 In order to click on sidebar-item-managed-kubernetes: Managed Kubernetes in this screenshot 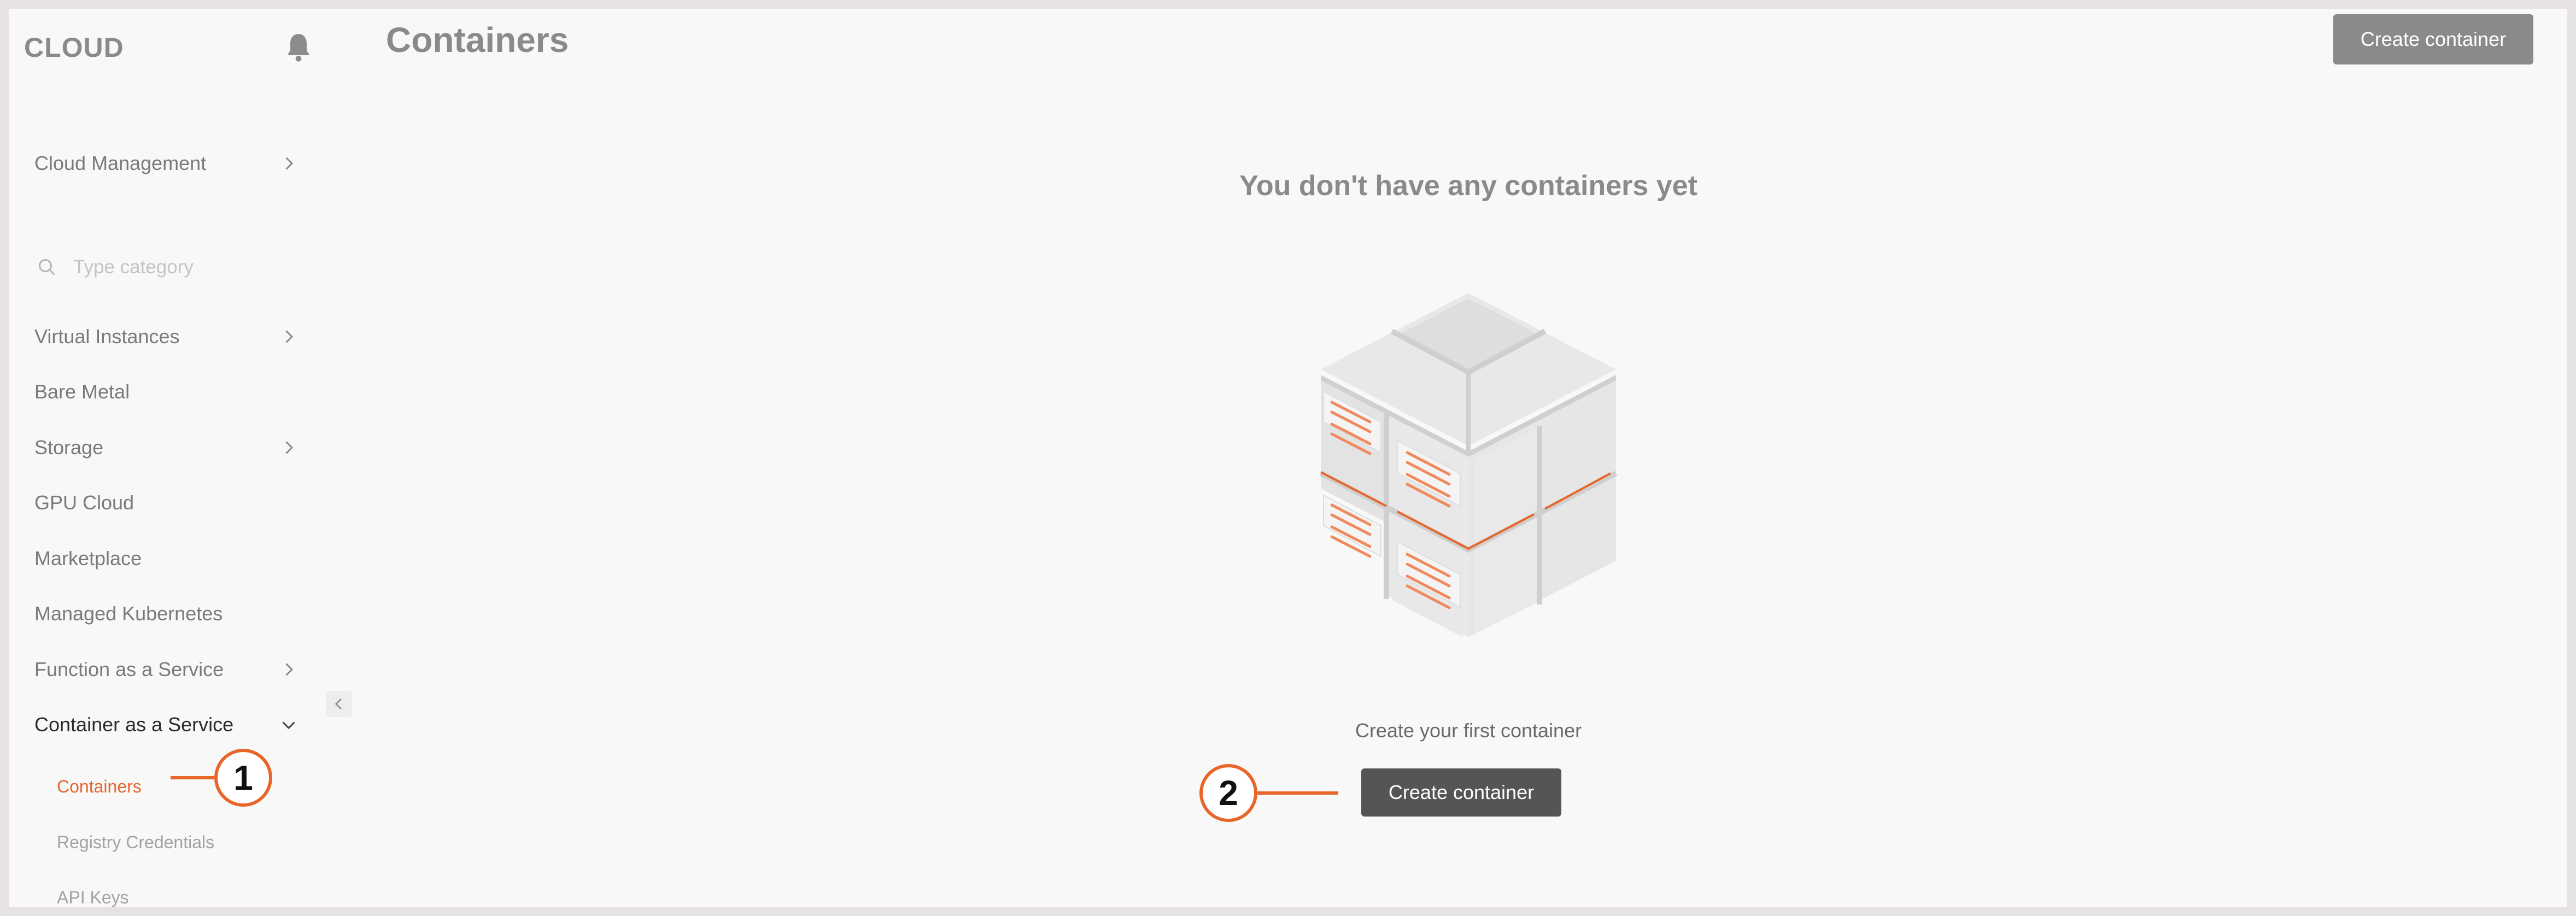, I will do `click(171, 614)`.